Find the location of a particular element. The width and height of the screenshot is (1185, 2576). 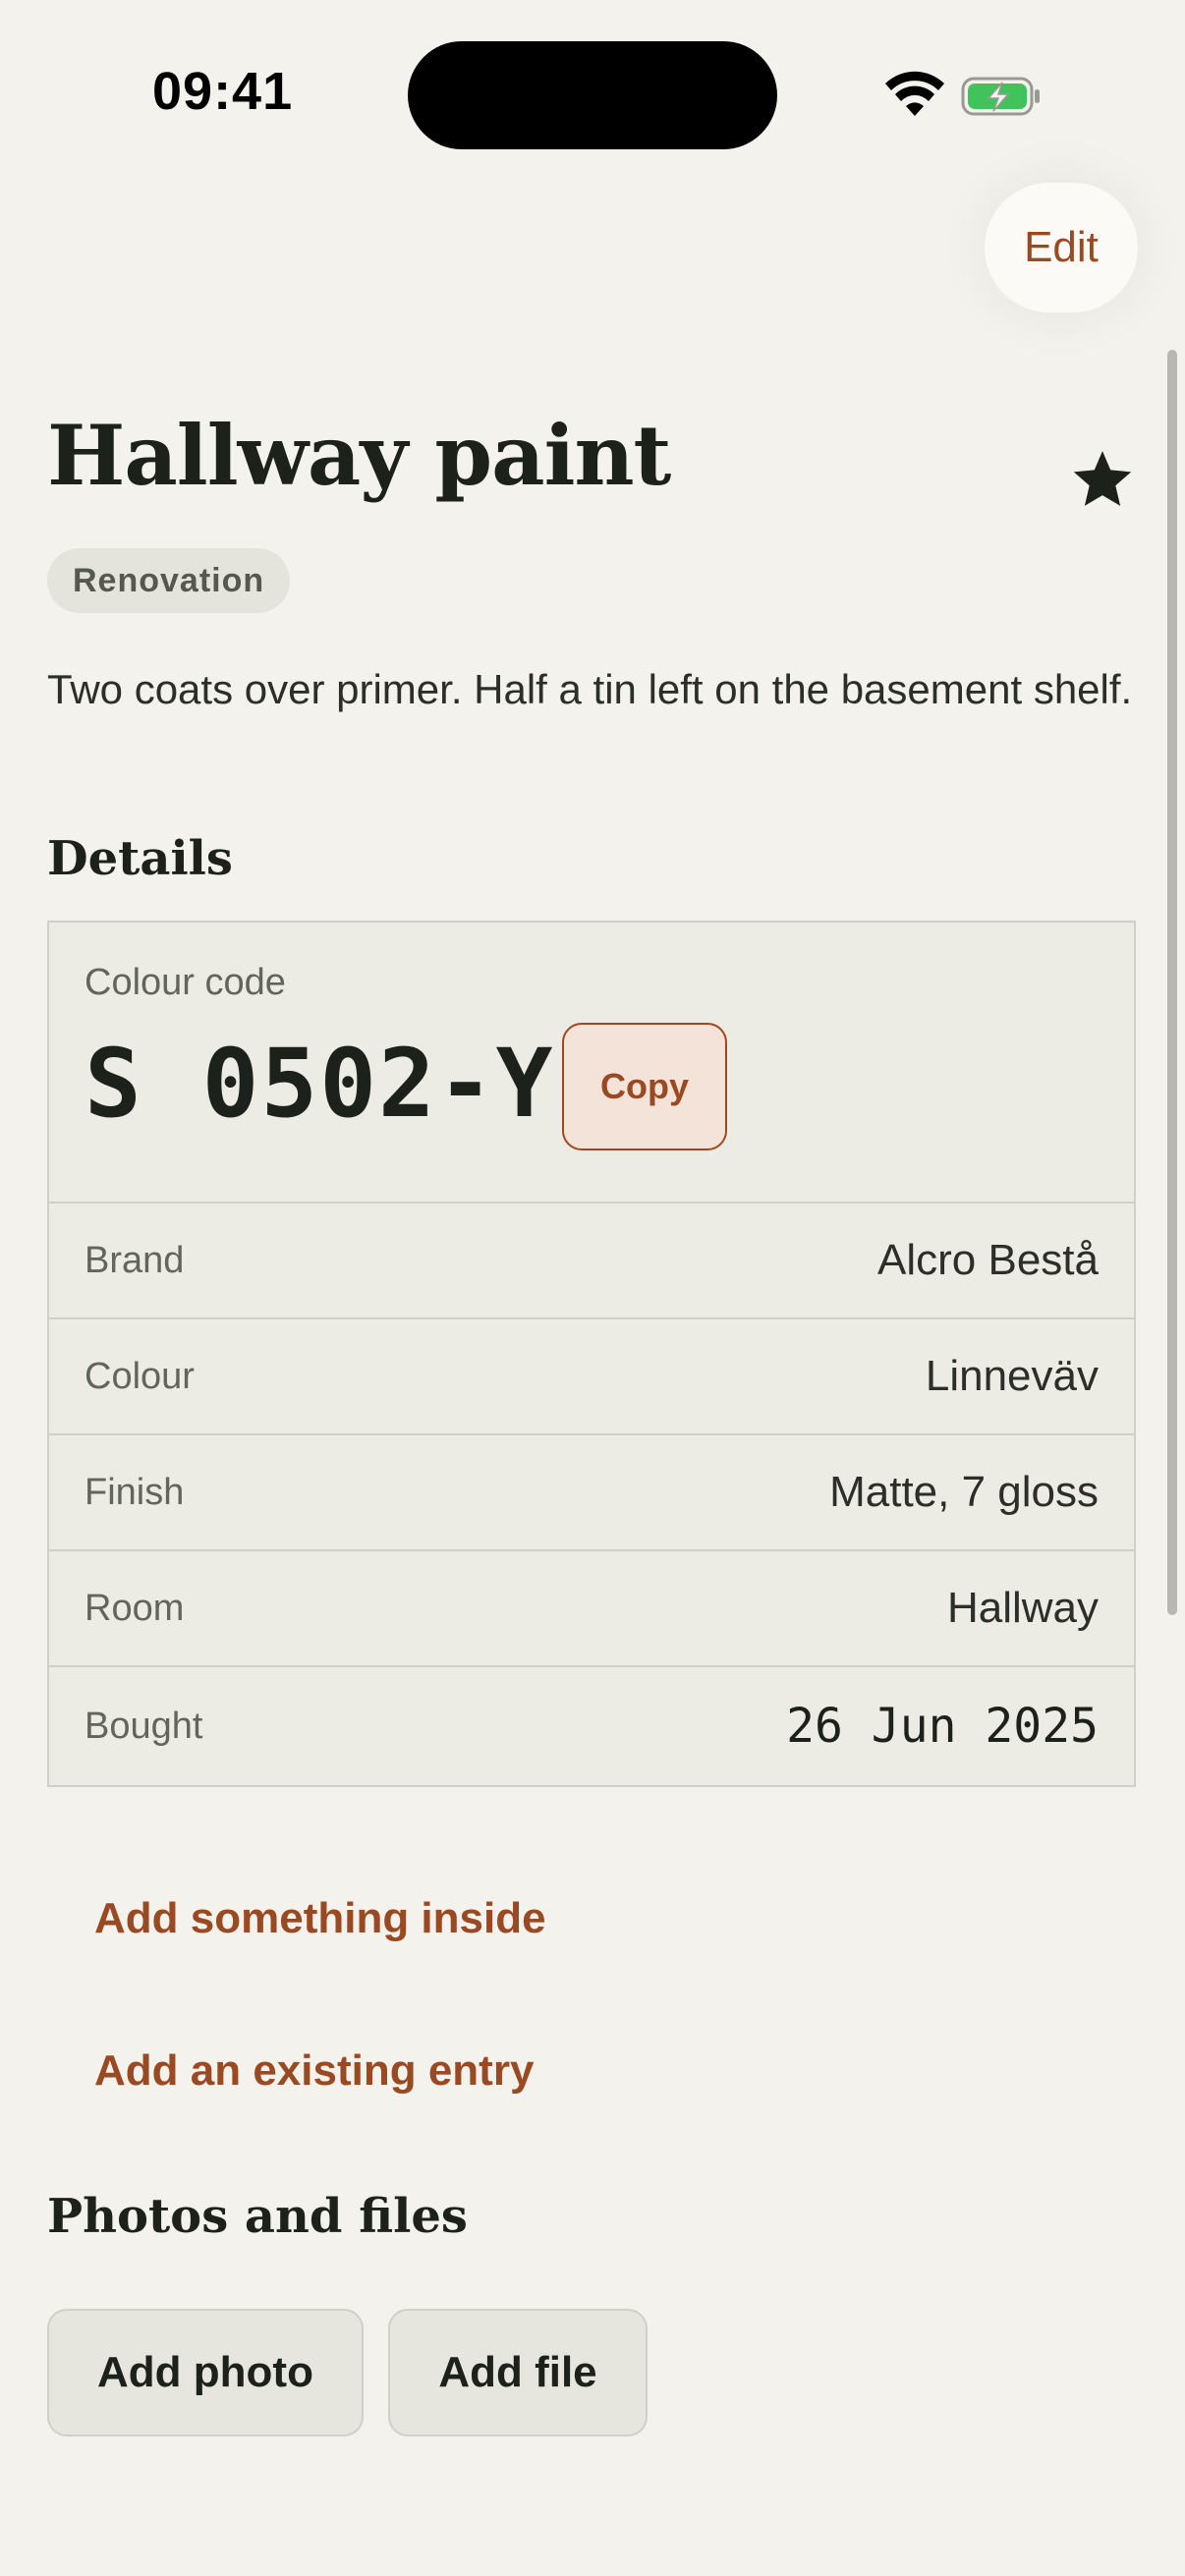

detail-value-date: 26 Jun 2025 is located at coordinates (943, 1726).